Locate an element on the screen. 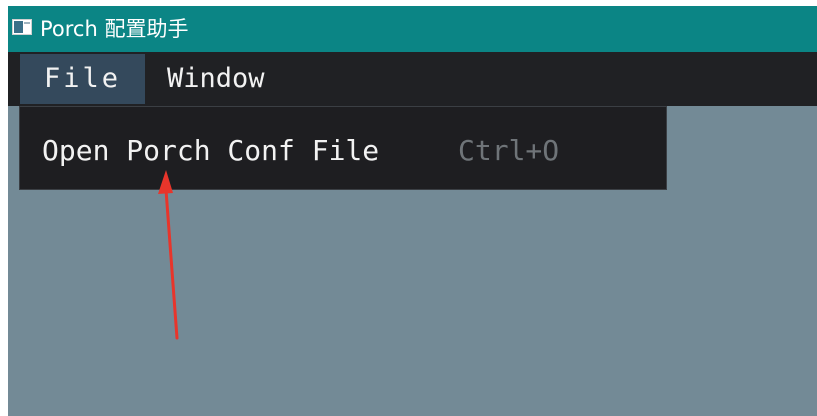 This screenshot has width=817, height=416. menu-item-label: Open Porch Conf File is located at coordinates (211, 150).